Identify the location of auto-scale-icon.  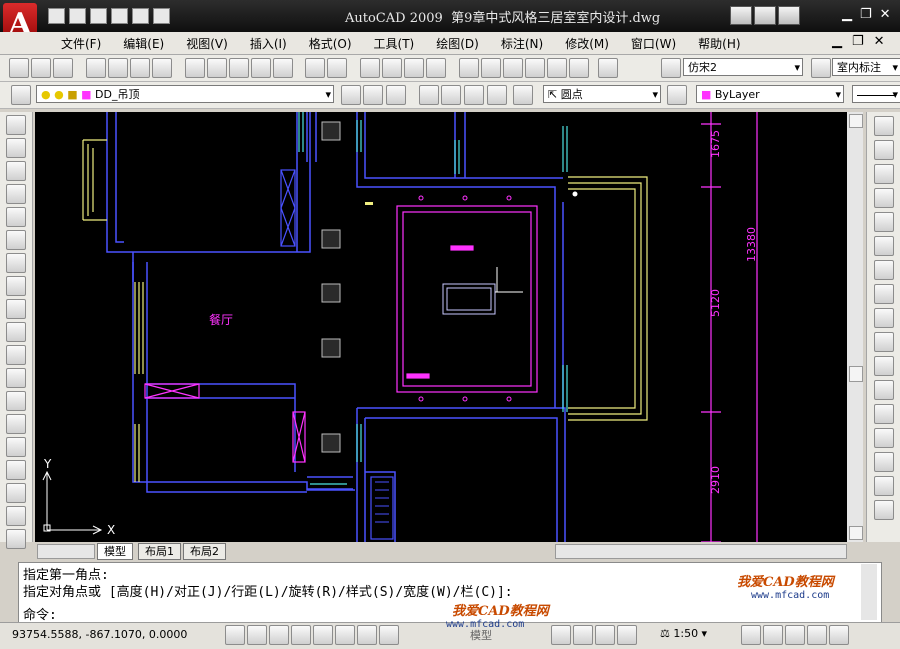
(773, 635).